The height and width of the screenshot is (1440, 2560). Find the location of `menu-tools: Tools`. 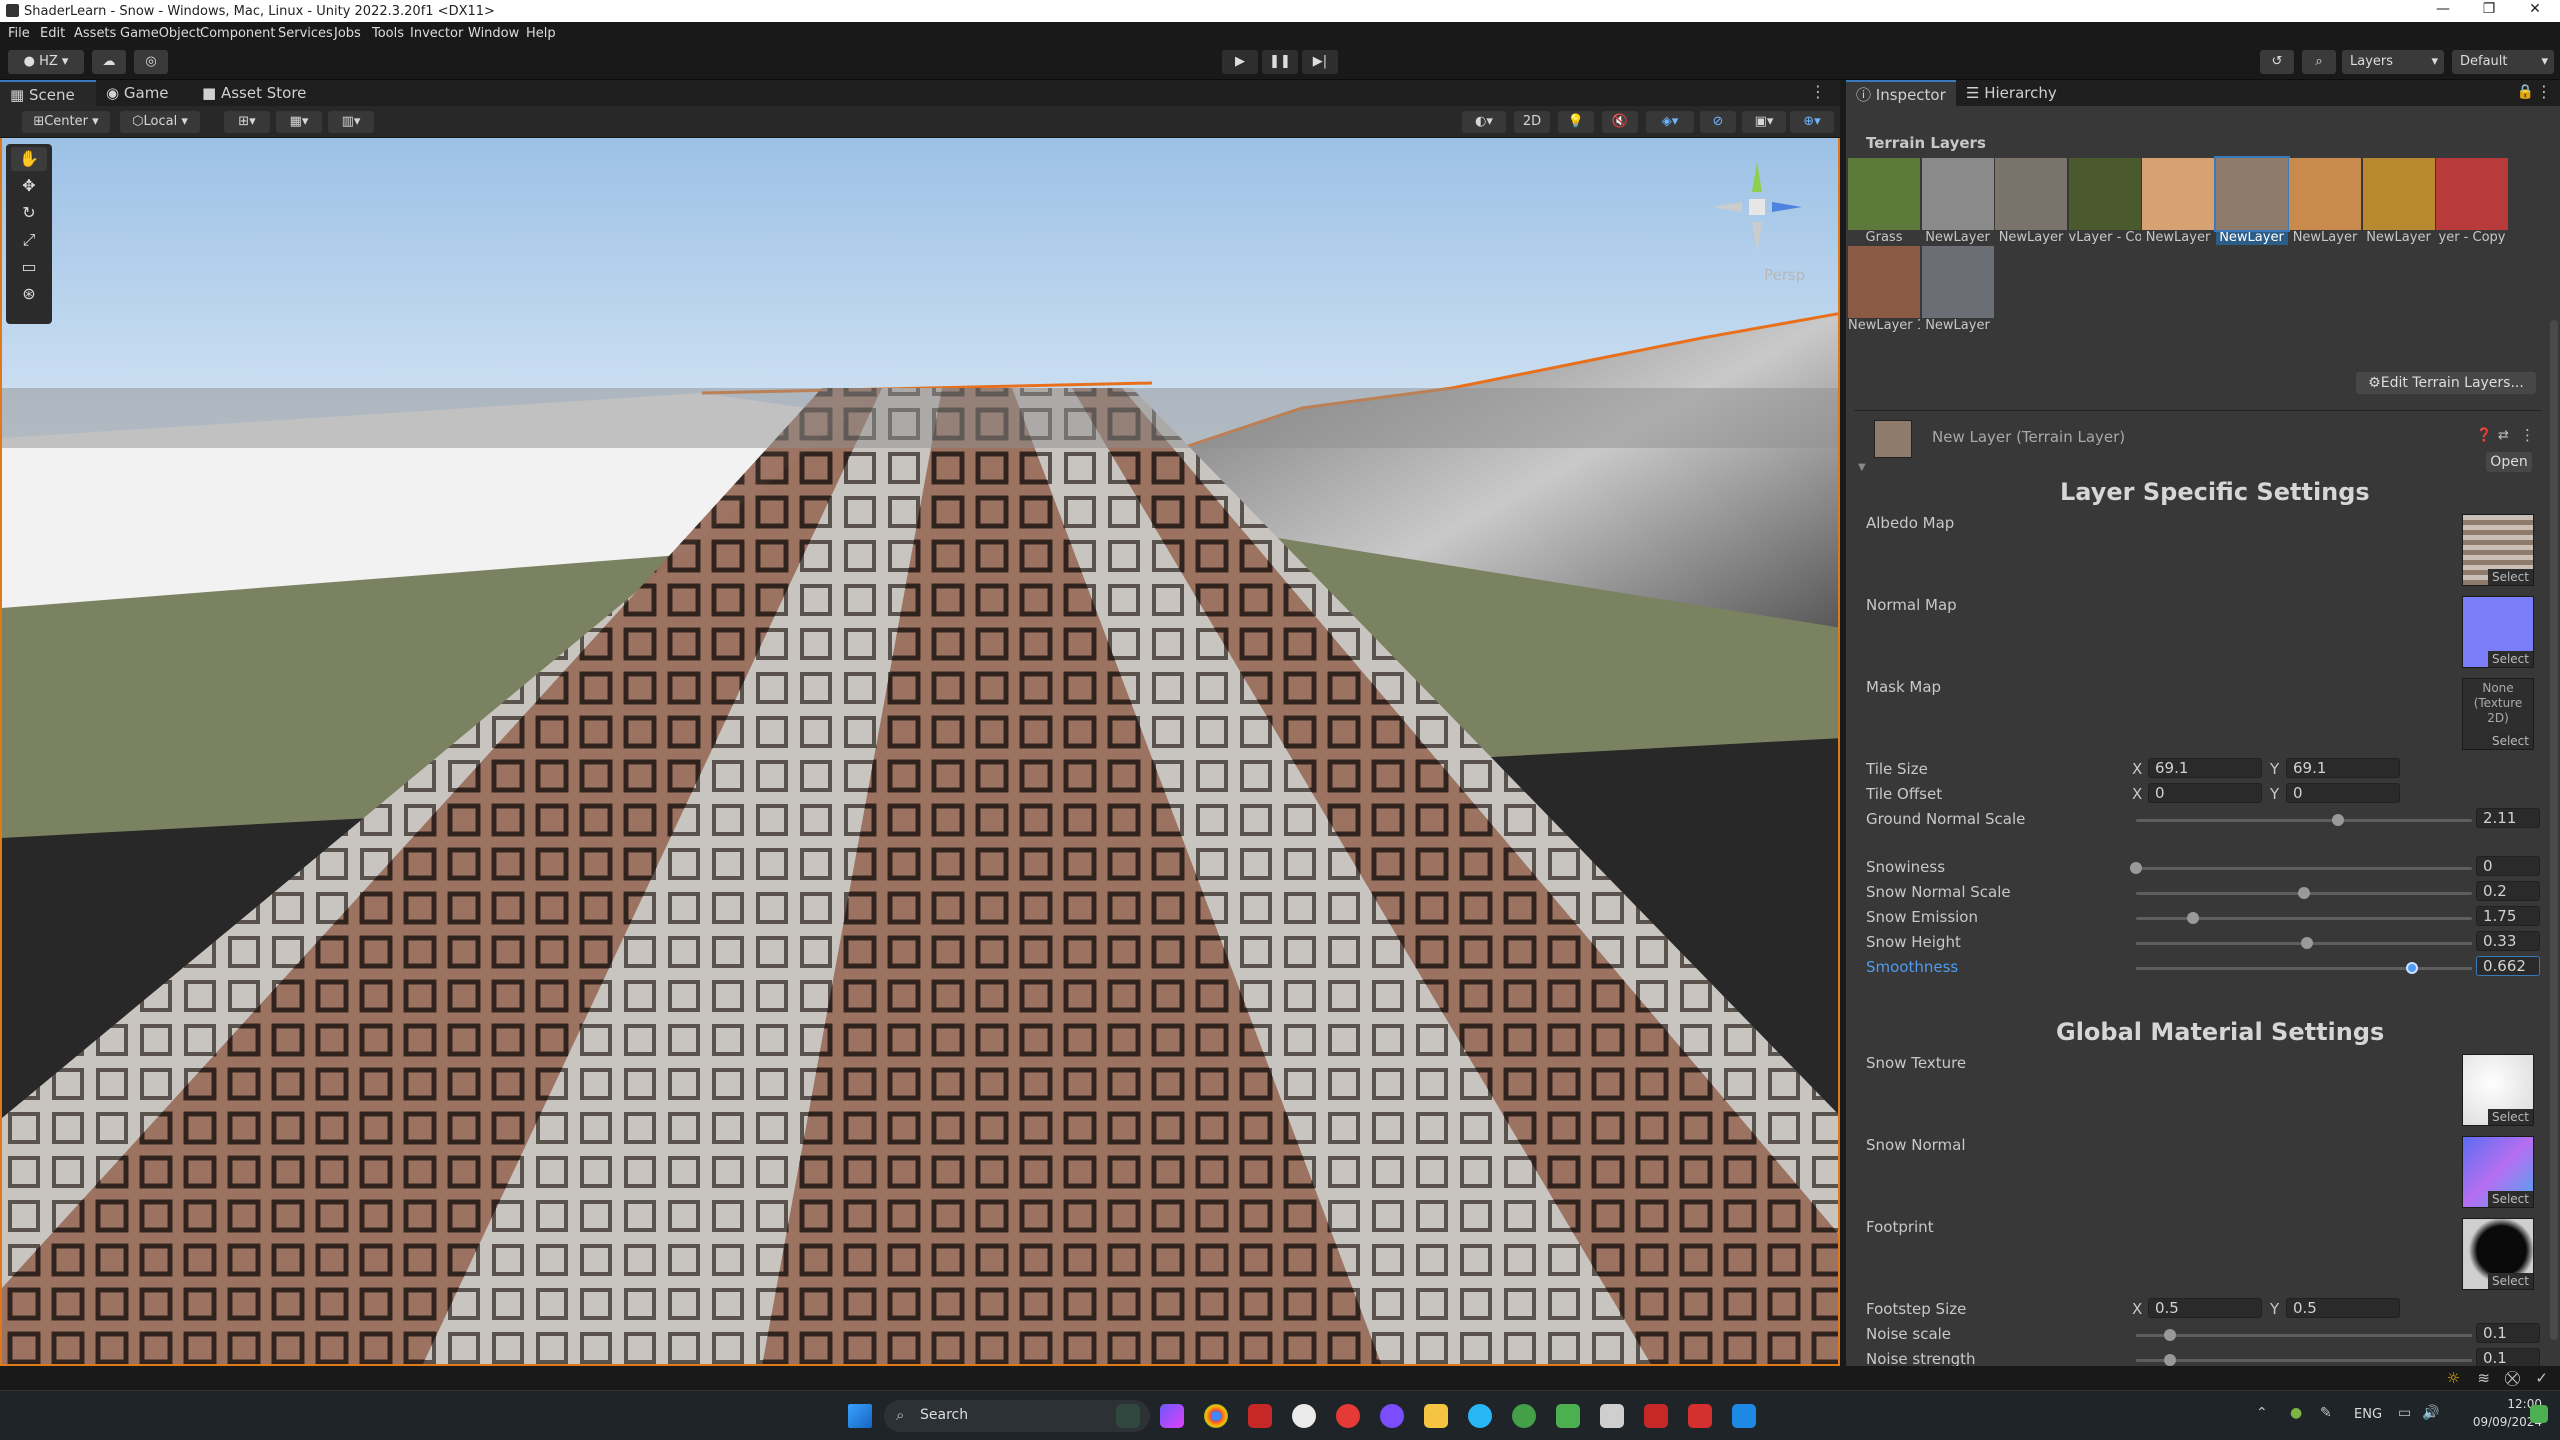

menu-tools: Tools is located at coordinates (388, 33).